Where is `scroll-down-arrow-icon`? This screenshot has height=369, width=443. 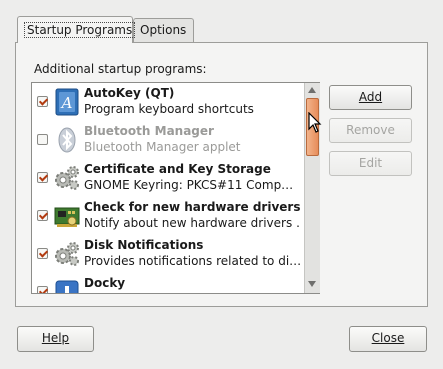
scroll-down-arrow-icon is located at coordinates (312, 284).